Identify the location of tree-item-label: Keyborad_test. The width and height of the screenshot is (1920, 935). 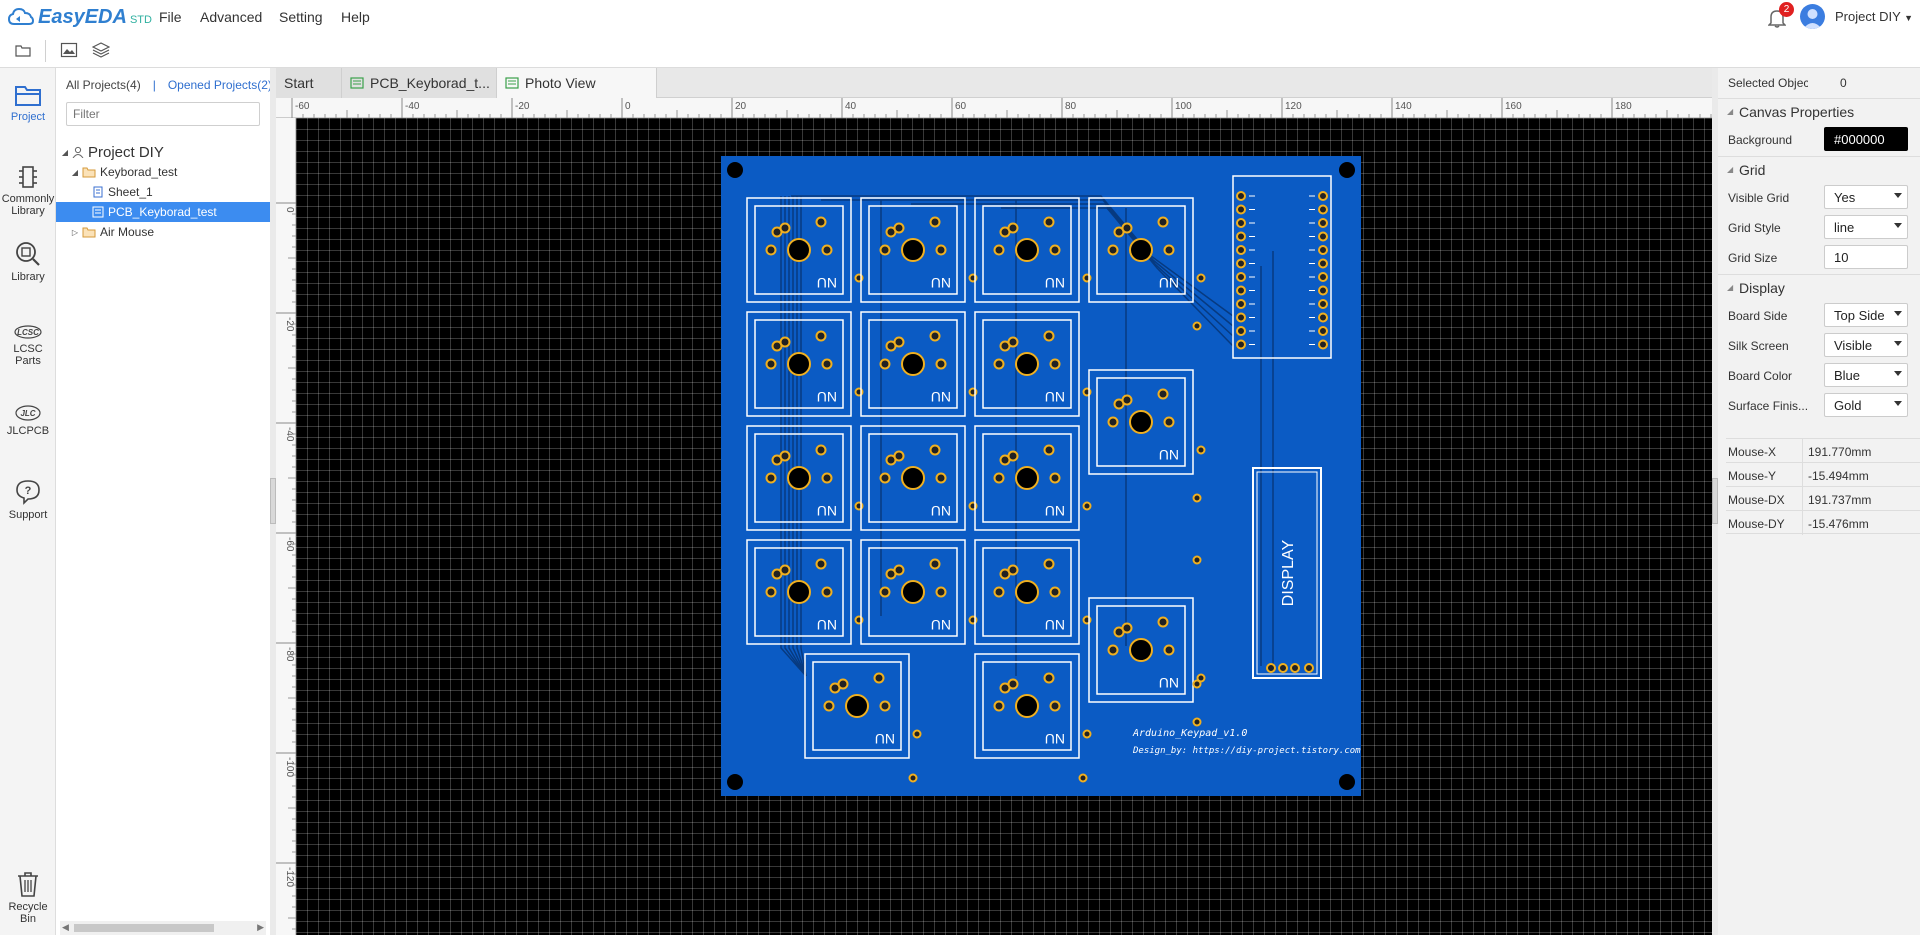
(139, 172).